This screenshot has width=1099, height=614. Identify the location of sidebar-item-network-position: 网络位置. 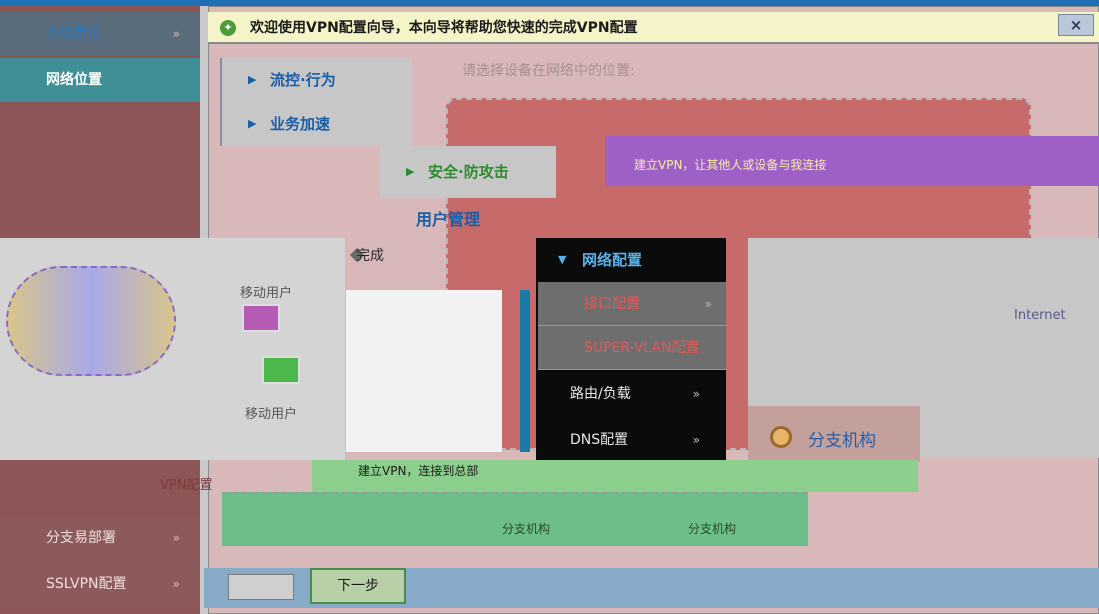
(100, 80).